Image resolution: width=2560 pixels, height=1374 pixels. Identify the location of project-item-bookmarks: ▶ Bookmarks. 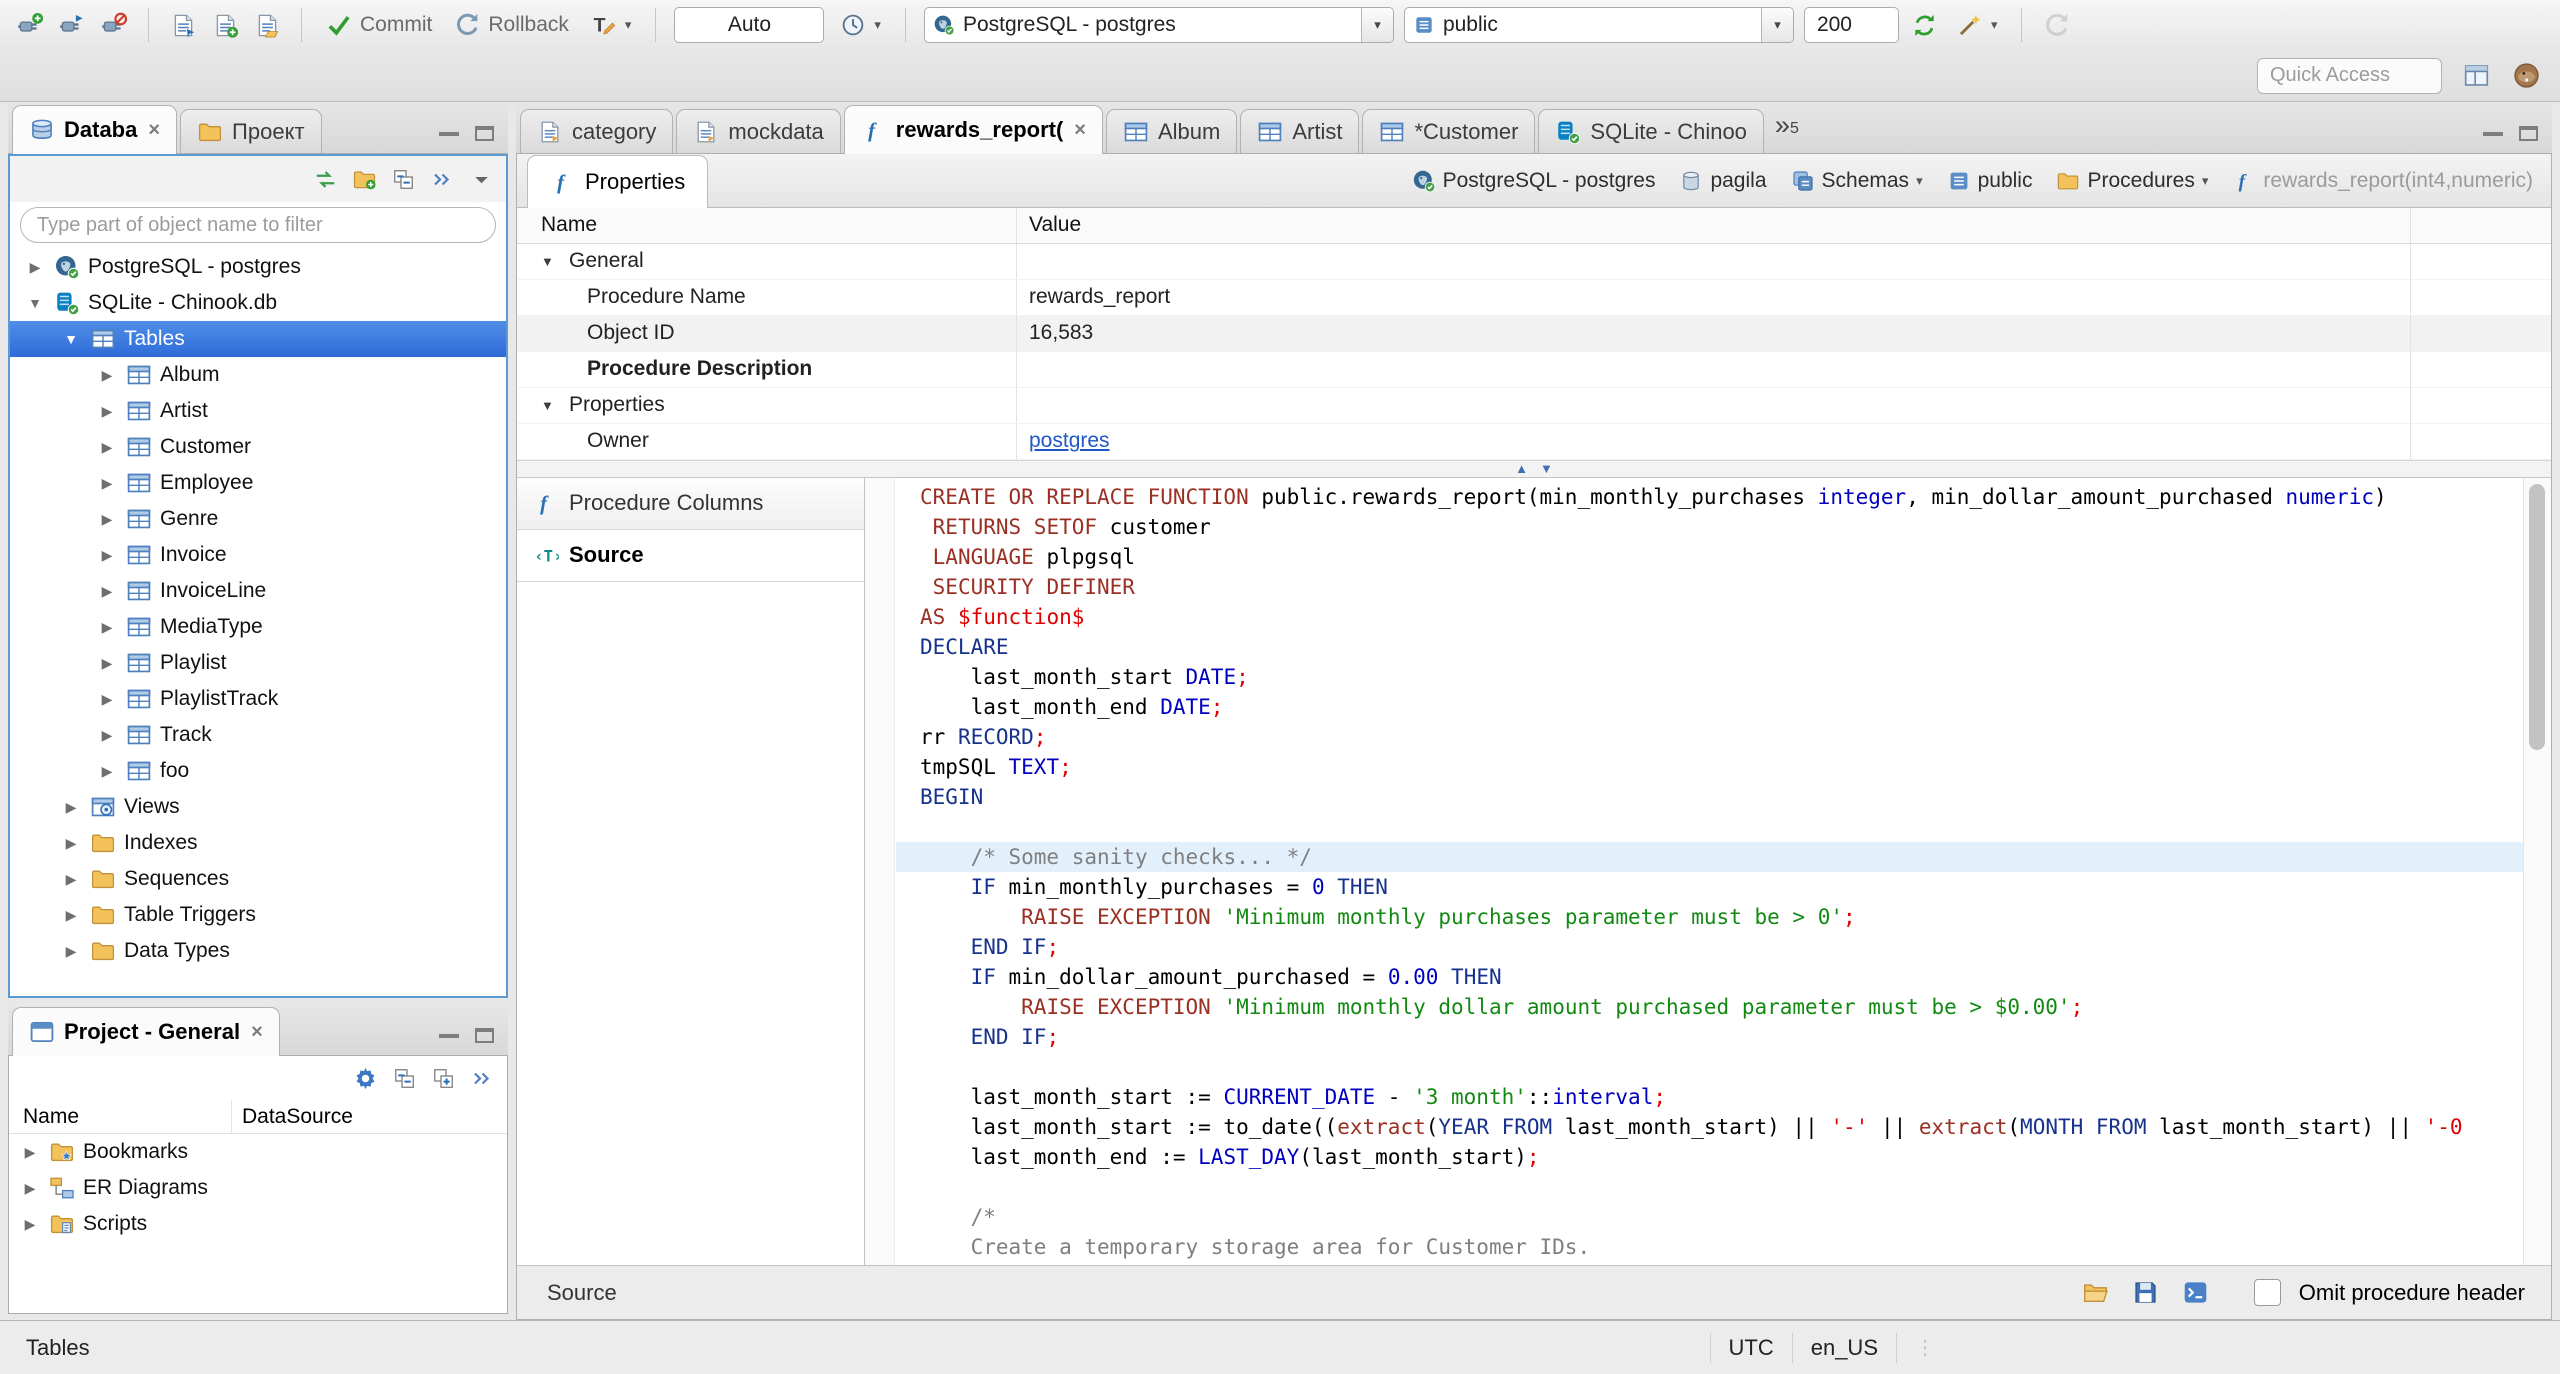
(258, 1152).